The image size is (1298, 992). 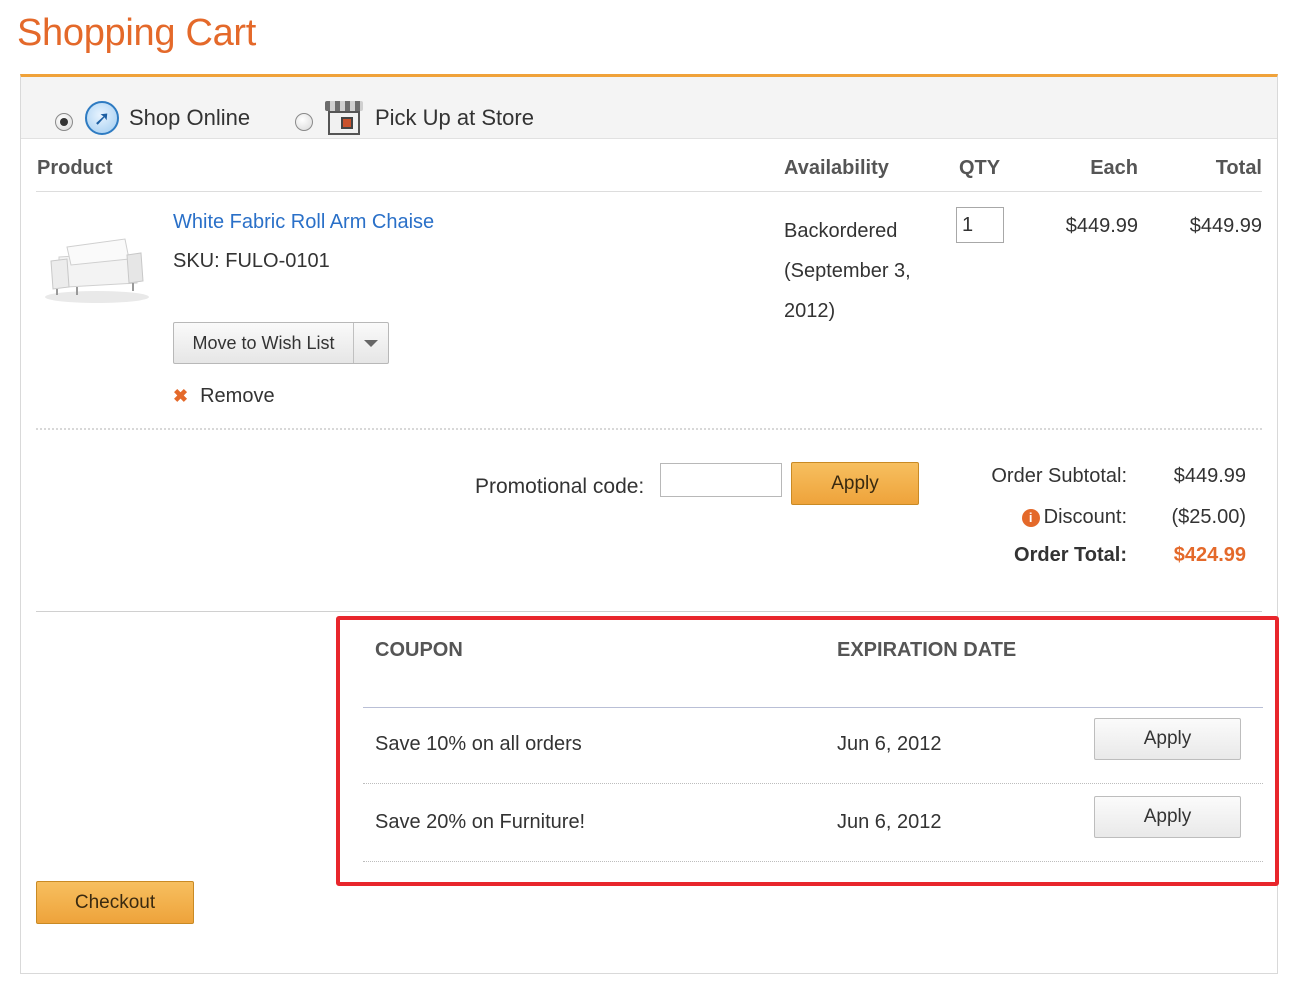 I want to click on header-expiration-date: EXPIRATION DATE, so click(x=927, y=650).